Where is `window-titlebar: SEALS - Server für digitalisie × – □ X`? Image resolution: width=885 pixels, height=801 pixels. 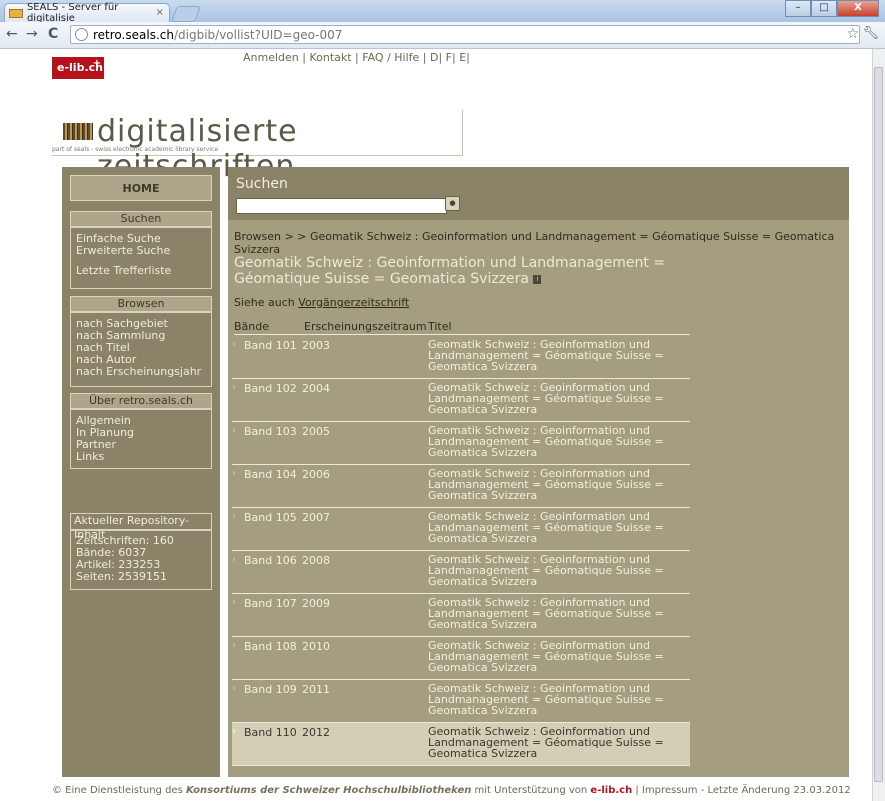
window-titlebar: SEALS - Server für digitalisie × – □ X is located at coordinates (442, 12).